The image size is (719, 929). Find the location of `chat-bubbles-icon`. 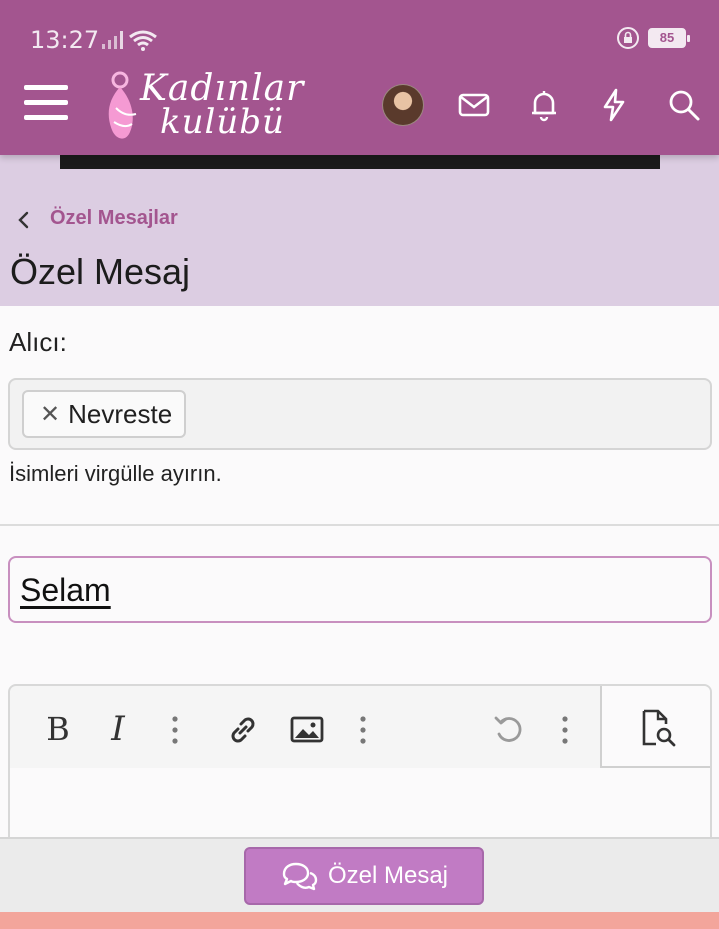

chat-bubbles-icon is located at coordinates (300, 876).